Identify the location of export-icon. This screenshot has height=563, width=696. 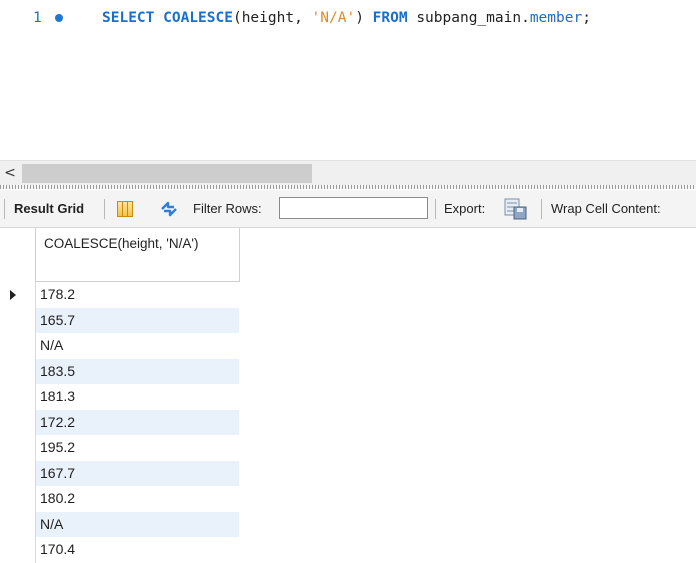
(516, 209).